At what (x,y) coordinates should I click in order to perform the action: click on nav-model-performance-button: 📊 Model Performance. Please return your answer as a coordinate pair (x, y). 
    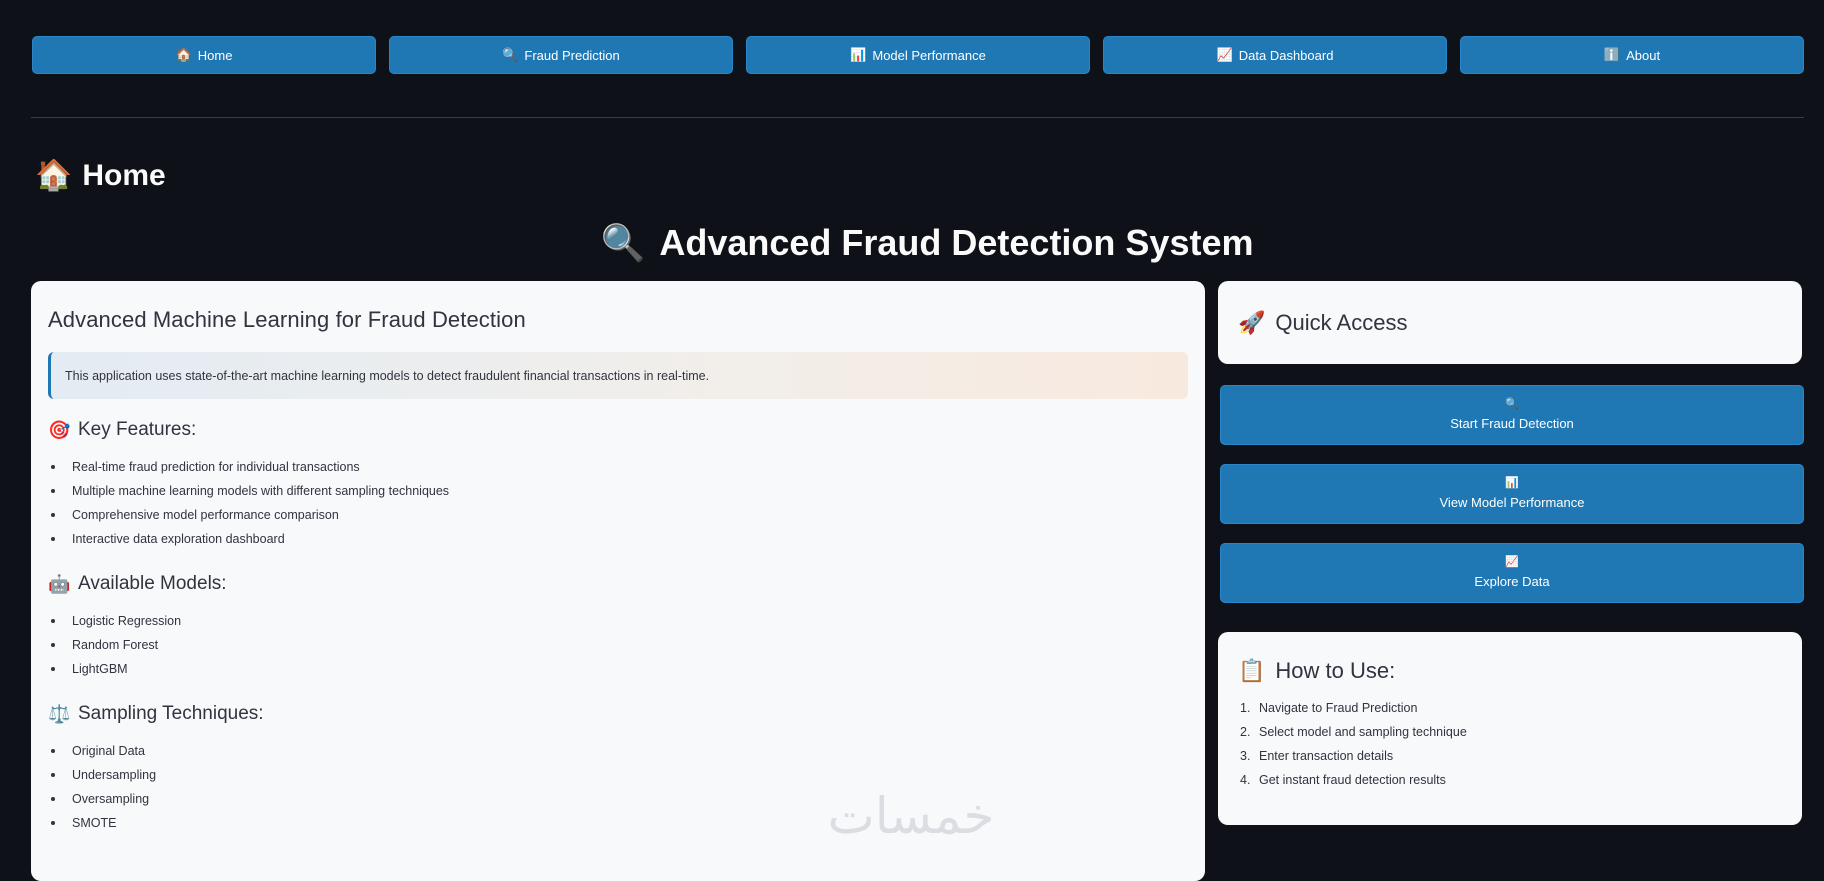
    Looking at the image, I should click on (918, 55).